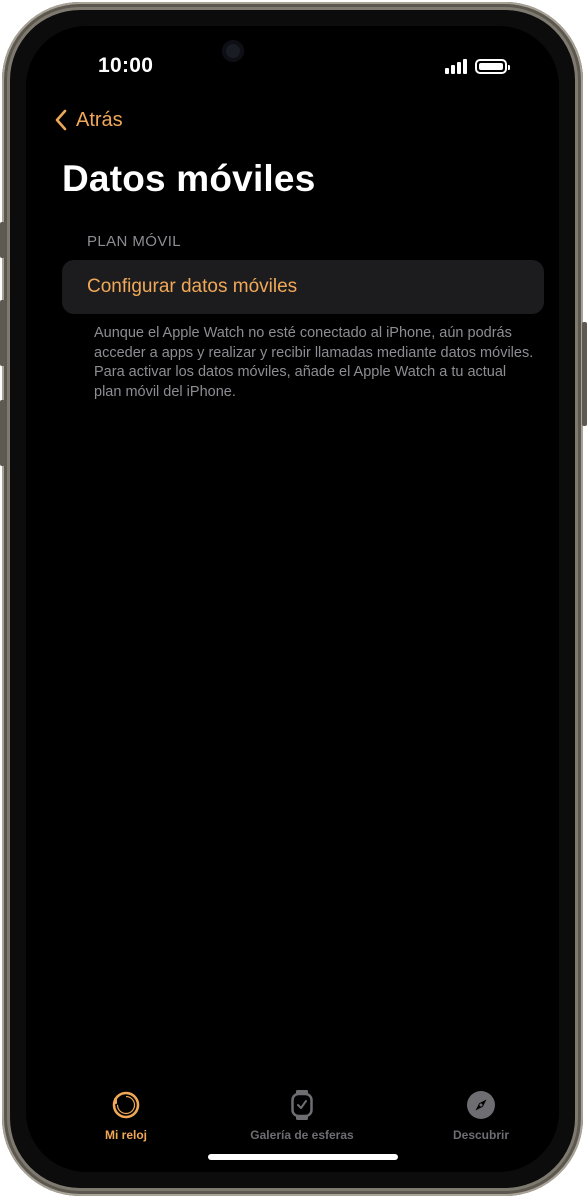 The width and height of the screenshot is (587, 1200). Describe the element at coordinates (481, 1105) in the screenshot. I see `compass-icon` at that location.